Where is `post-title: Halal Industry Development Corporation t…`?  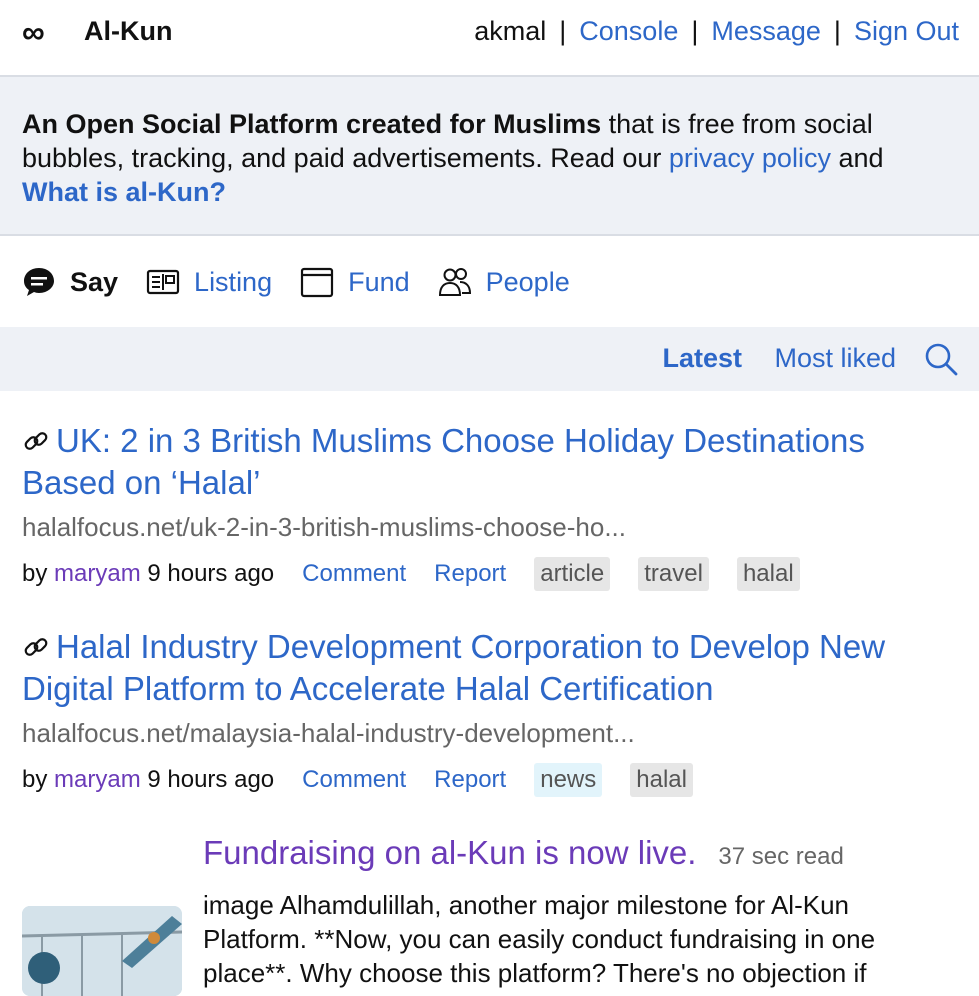 post-title: Halal Industry Development Corporation t… is located at coordinates (489, 668).